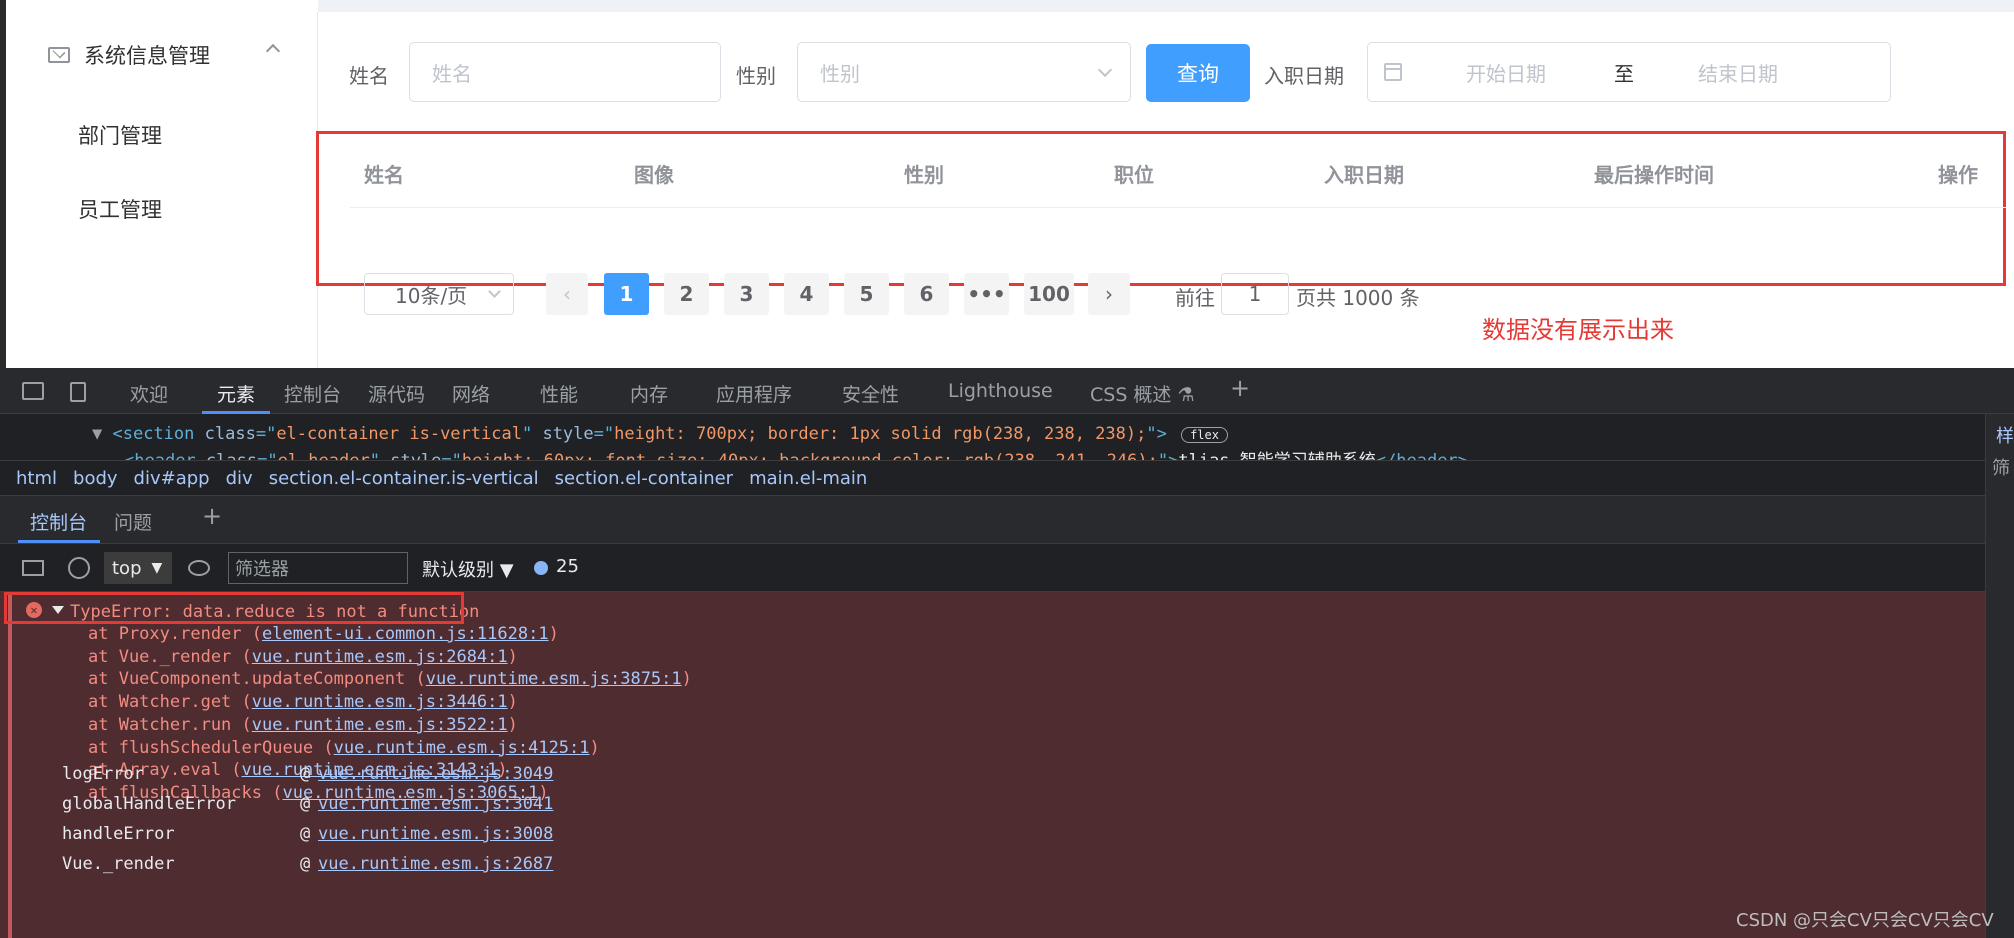  Describe the element at coordinates (866, 294) in the screenshot. I see `page-5: 5` at that location.